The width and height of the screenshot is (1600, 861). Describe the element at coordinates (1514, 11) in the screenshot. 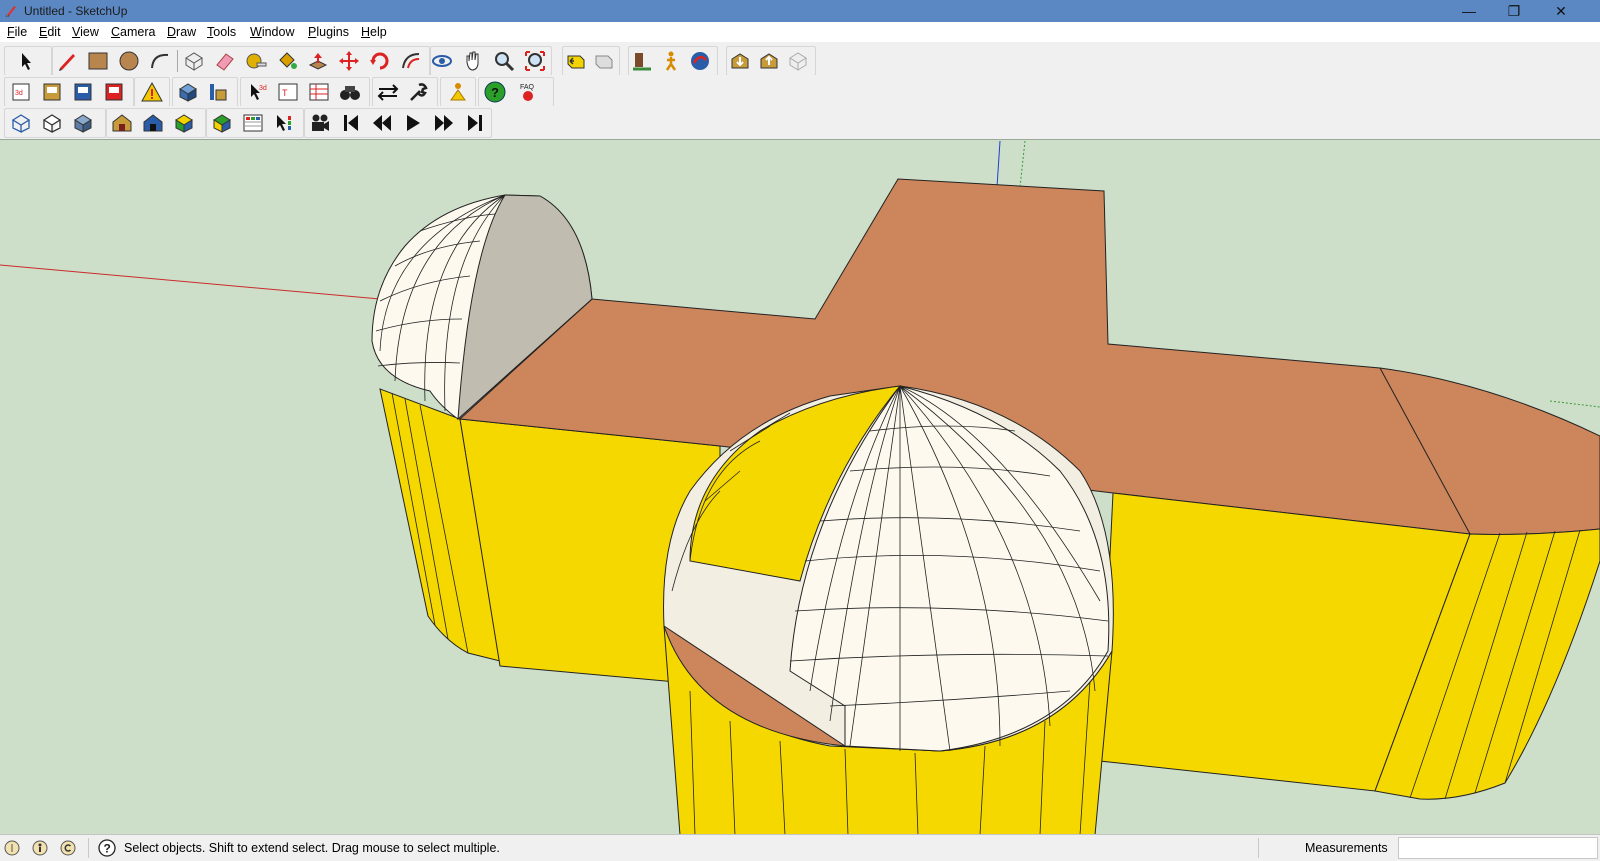

I see `restore-button: ❐` at that location.